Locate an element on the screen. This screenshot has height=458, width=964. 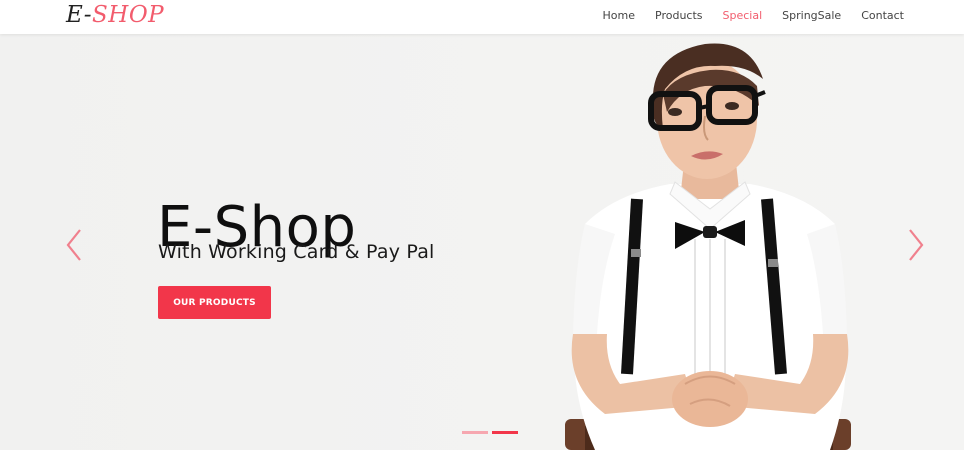
logo-word-shop: SHOP is located at coordinates (128, 15).